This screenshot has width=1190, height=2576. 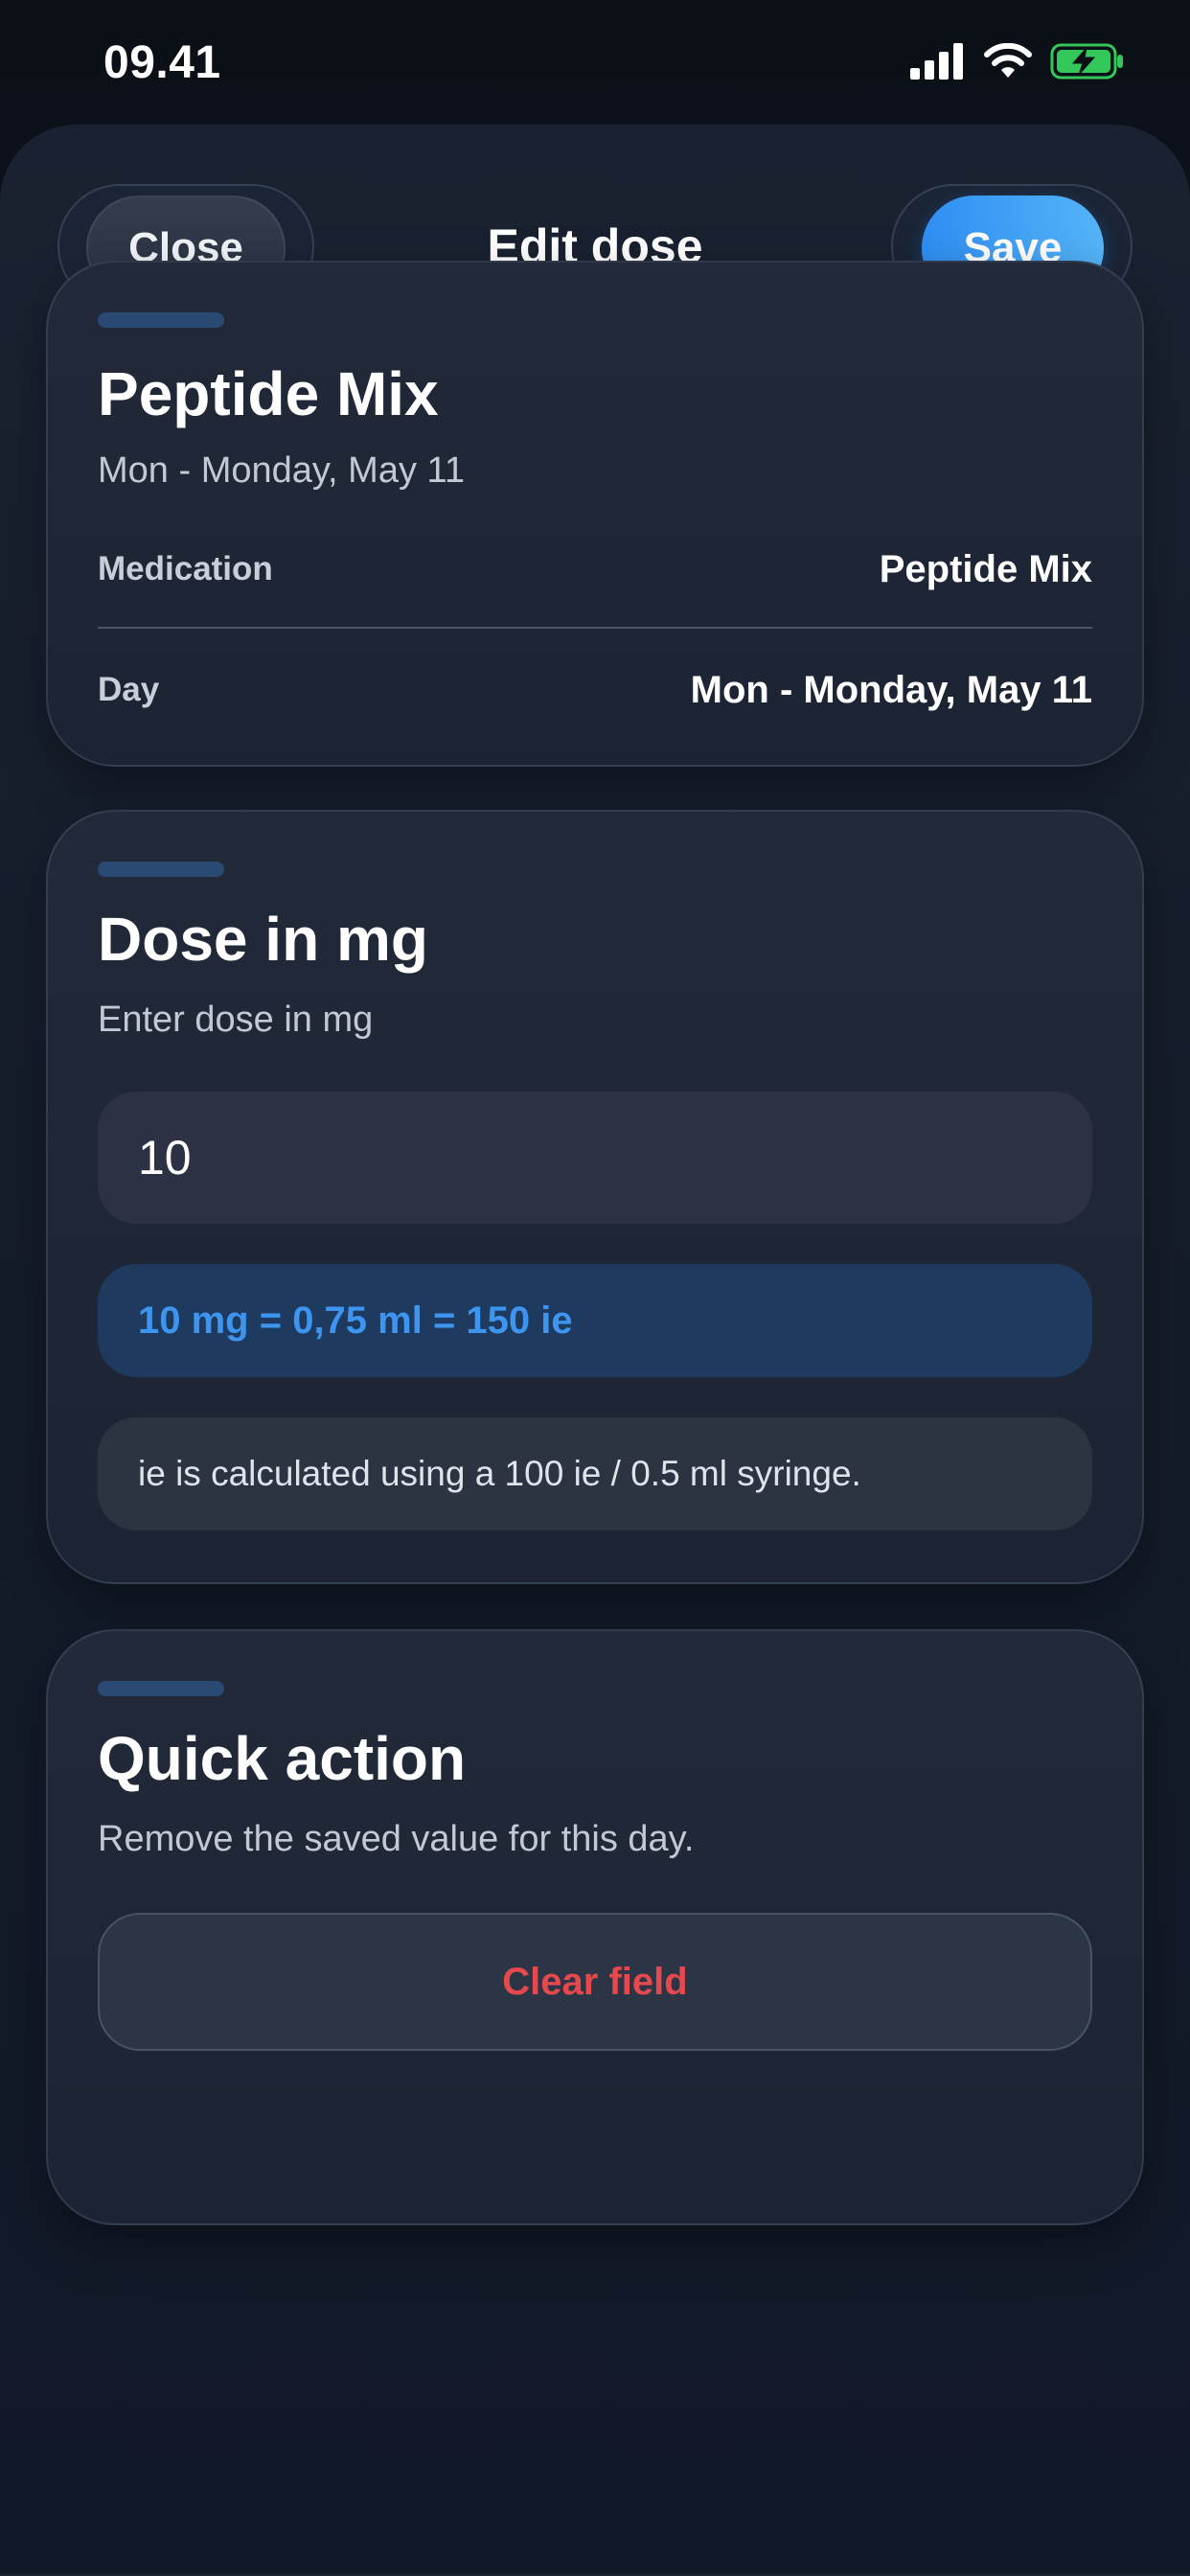 I want to click on wifi-icon, so click(x=1008, y=63).